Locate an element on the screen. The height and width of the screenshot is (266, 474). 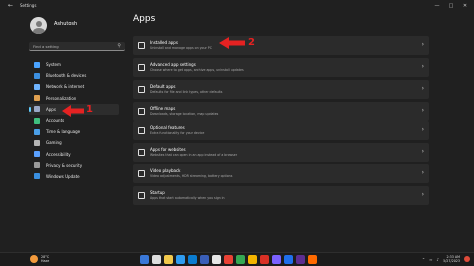
system-tray: ⌃ ≈ ♪ 2:33 AM 5/27/2023 is located at coordinates (446, 259).